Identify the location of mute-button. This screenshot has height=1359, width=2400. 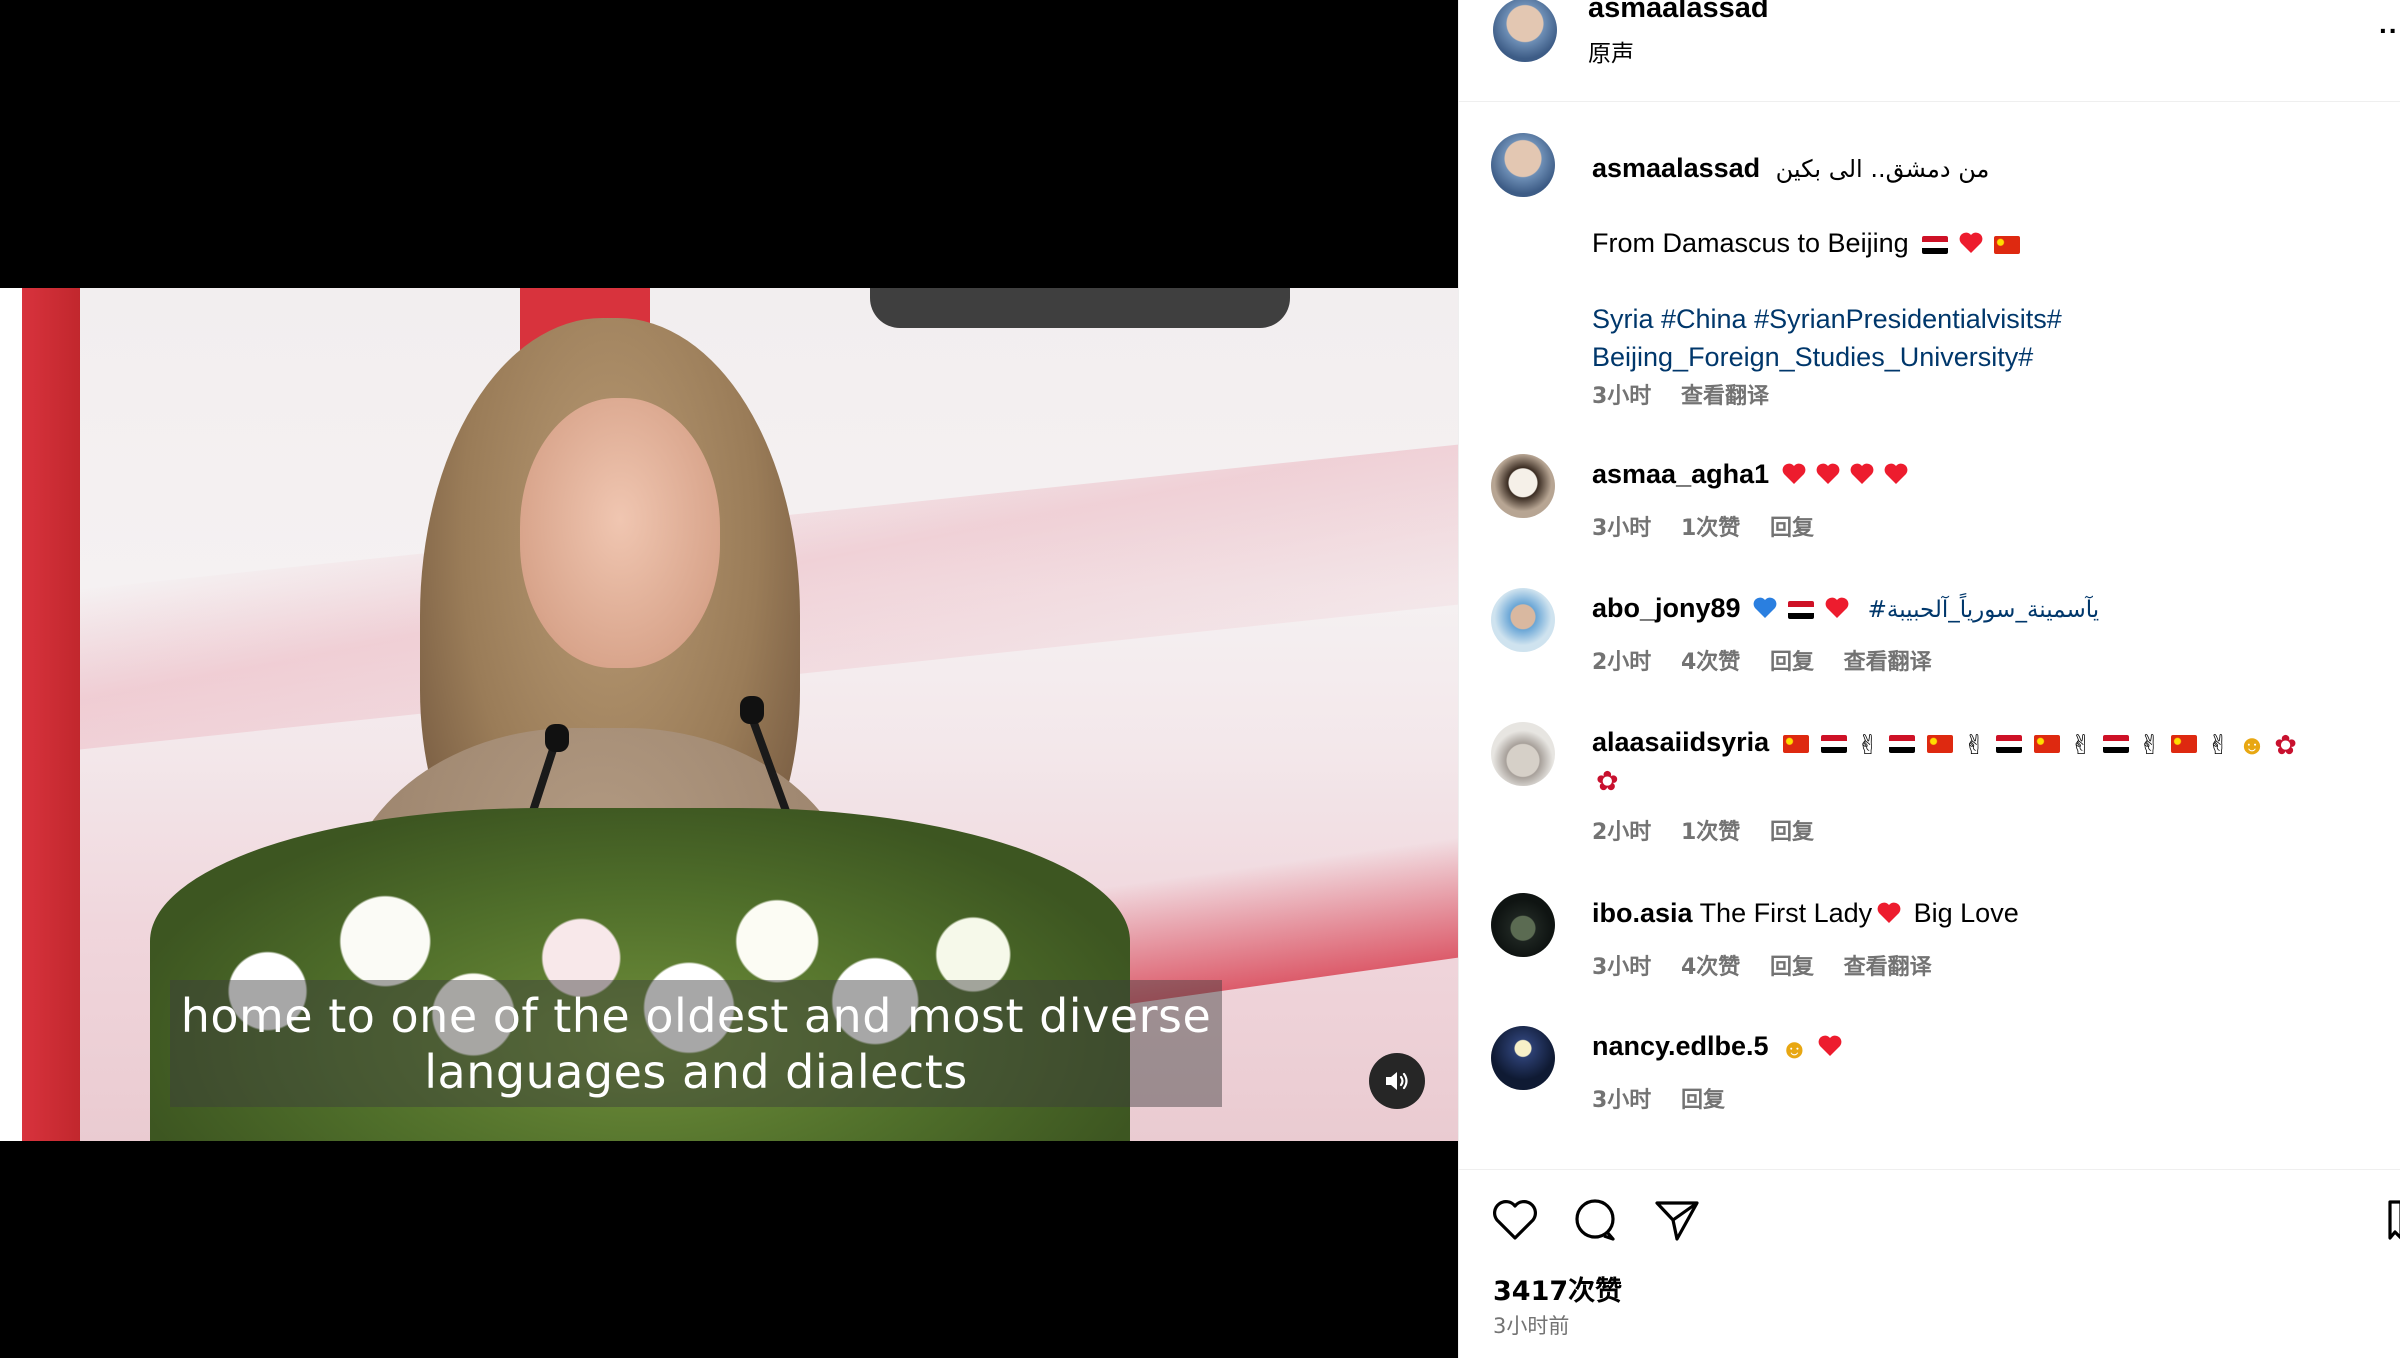
(1397, 1081).